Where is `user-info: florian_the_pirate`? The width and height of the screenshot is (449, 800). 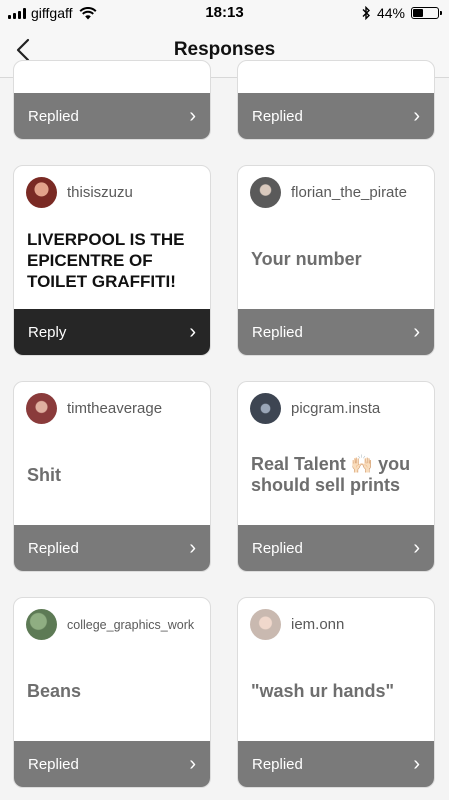 user-info: florian_the_pirate is located at coordinates (328, 192).